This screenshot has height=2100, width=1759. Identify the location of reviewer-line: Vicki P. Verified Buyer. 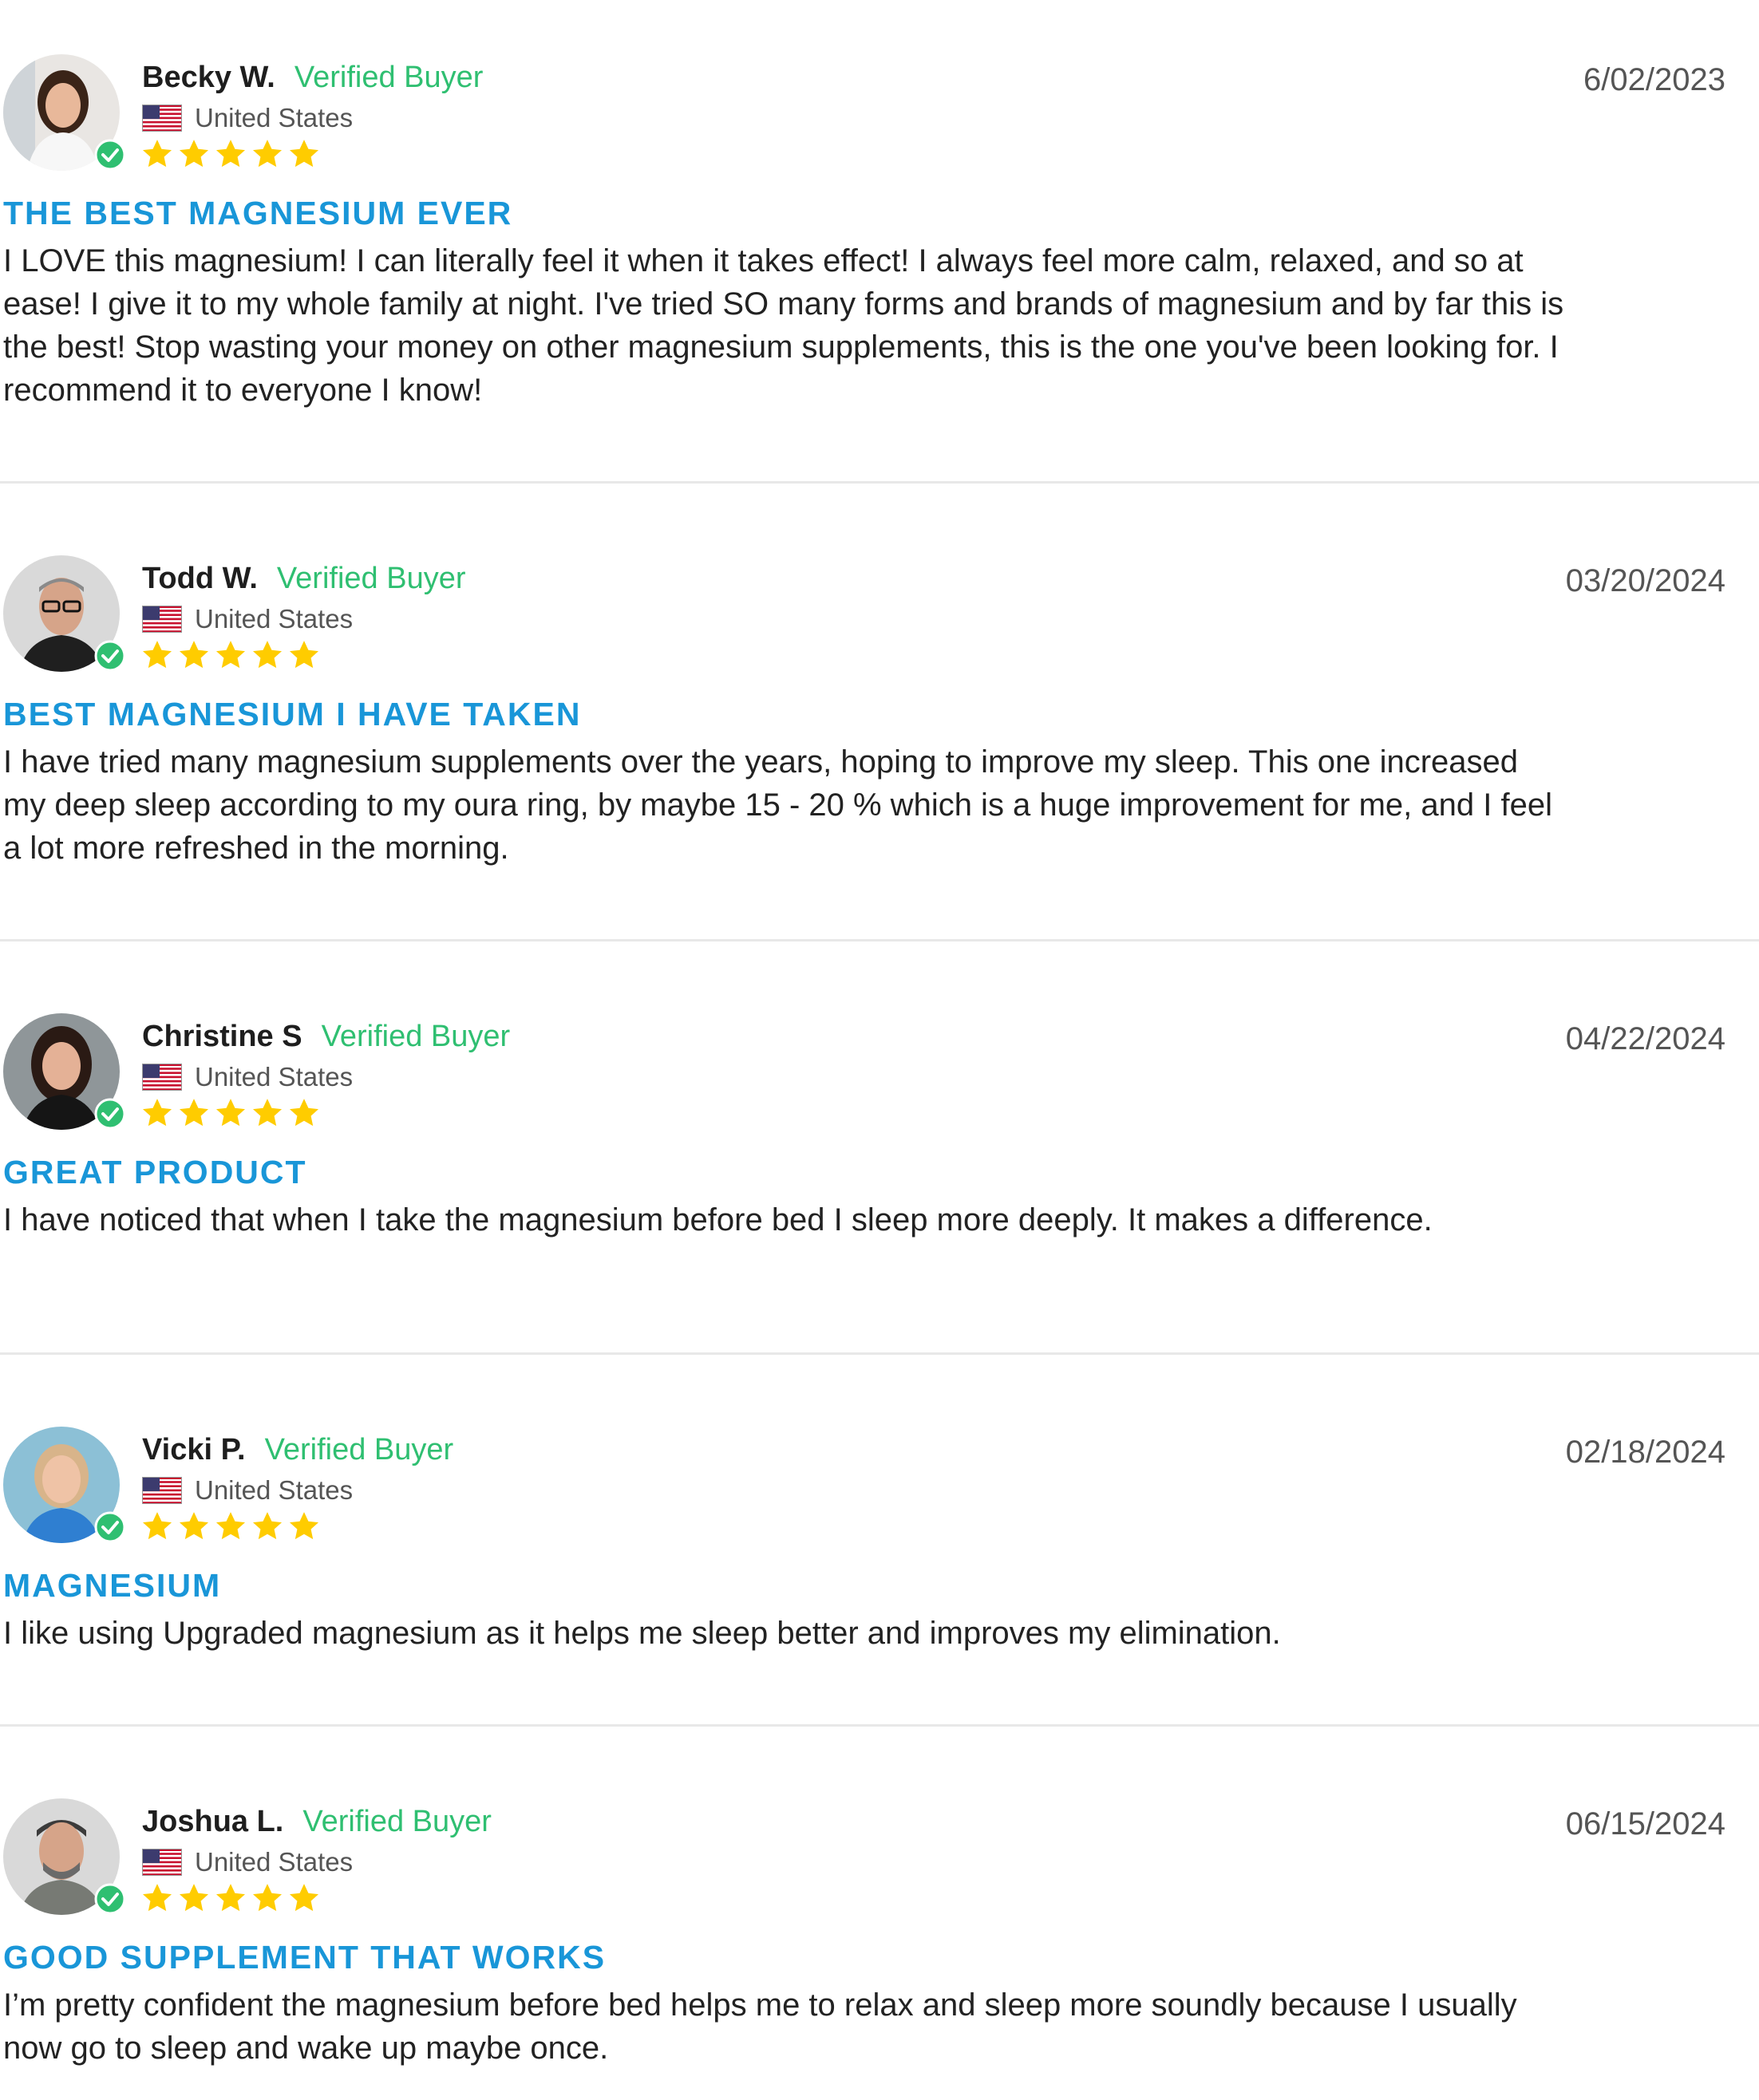
(297, 1452).